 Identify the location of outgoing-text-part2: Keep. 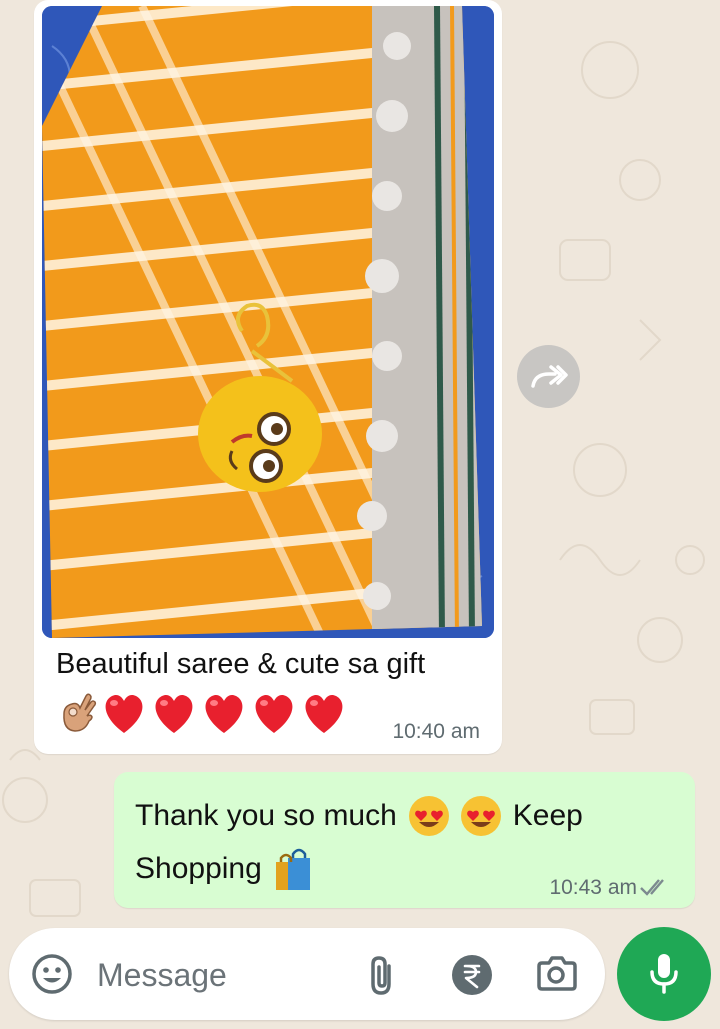
(547, 815).